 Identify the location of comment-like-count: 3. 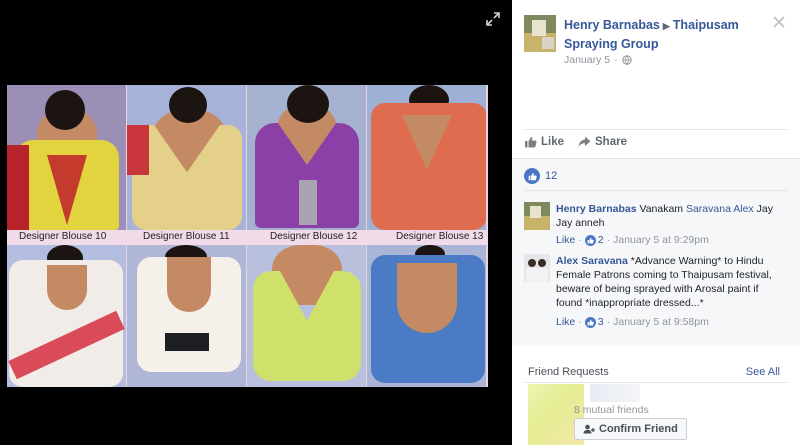
(594, 322).